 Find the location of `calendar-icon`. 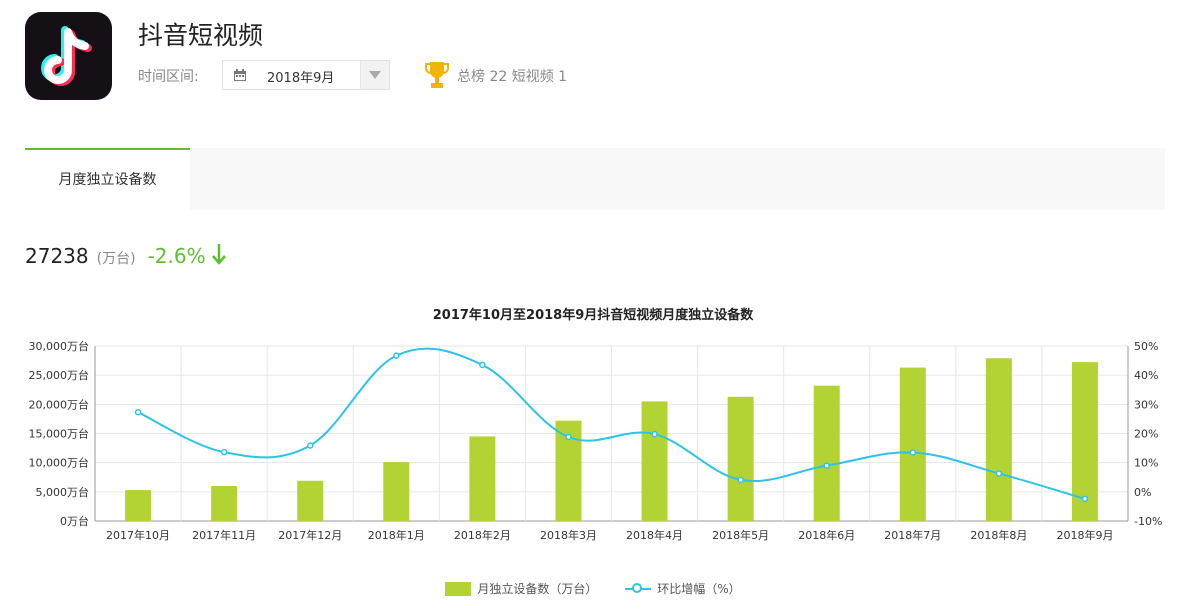

calendar-icon is located at coordinates (240, 75).